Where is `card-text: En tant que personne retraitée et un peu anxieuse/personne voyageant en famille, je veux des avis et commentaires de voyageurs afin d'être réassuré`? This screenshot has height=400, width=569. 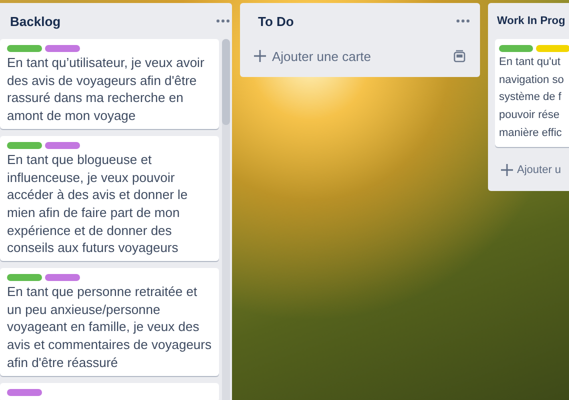
card-text: En tant que personne retraitée et un peu anxieuse/personne voyageant en famille, je veux des avis et commentaires de voyageurs afin d'être réassuré is located at coordinates (109, 327).